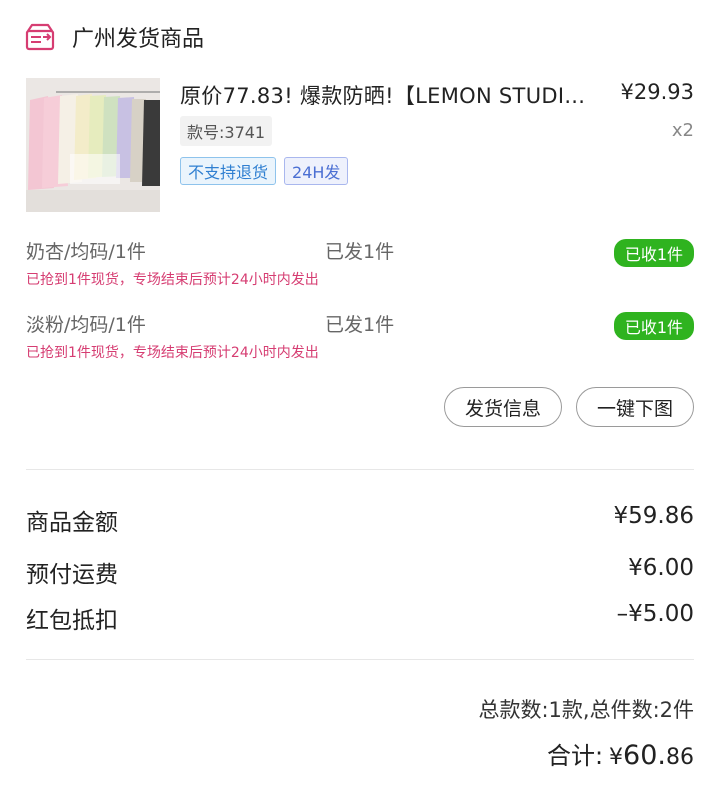  I want to click on shipping-fee-value: ¥6.00, so click(661, 568).